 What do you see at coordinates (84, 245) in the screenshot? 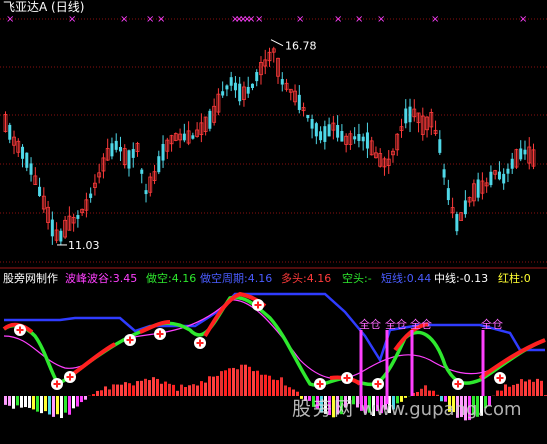
I see `low-price-label: 11.03` at bounding box center [84, 245].